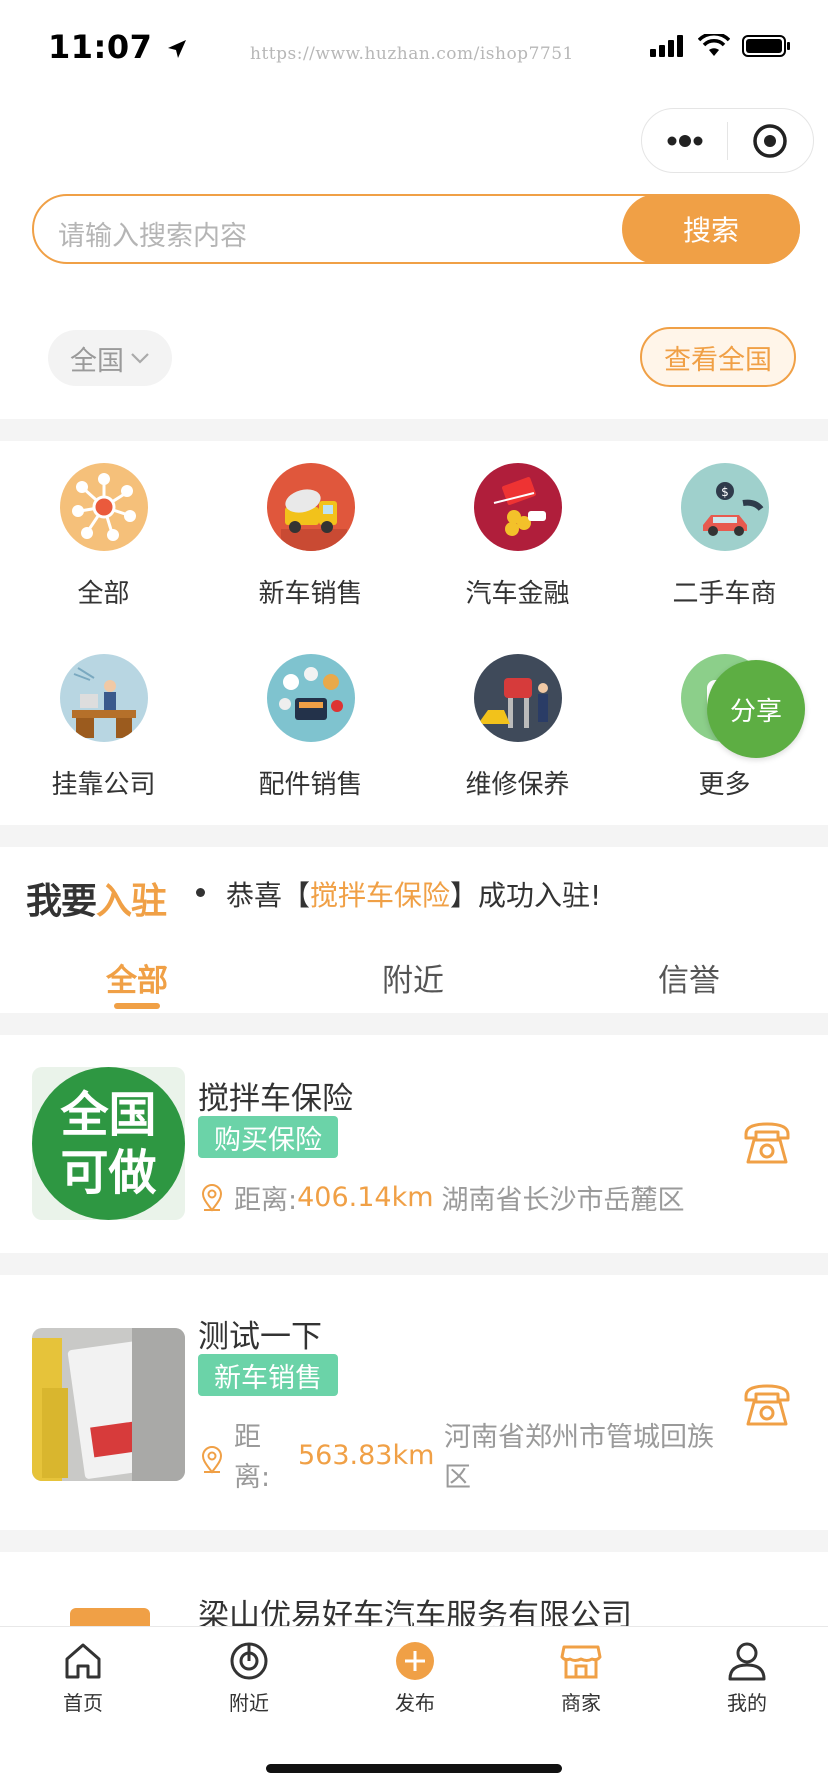 Image resolution: width=828 pixels, height=1792 pixels. Describe the element at coordinates (103, 594) in the screenshot. I see `category-label: 全部` at that location.